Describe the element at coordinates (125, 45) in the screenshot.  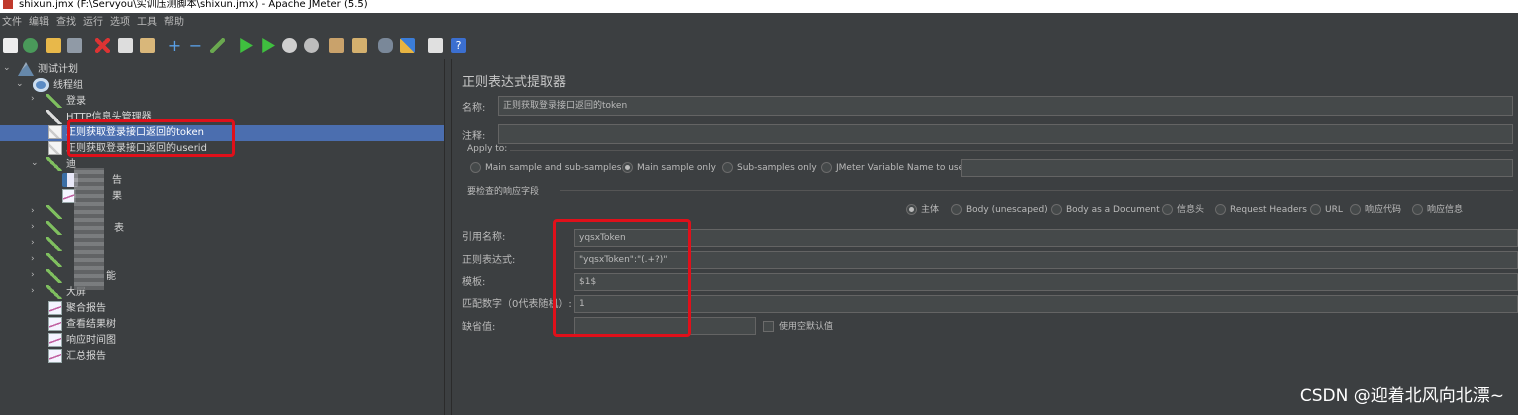
I see `copy-icon` at that location.